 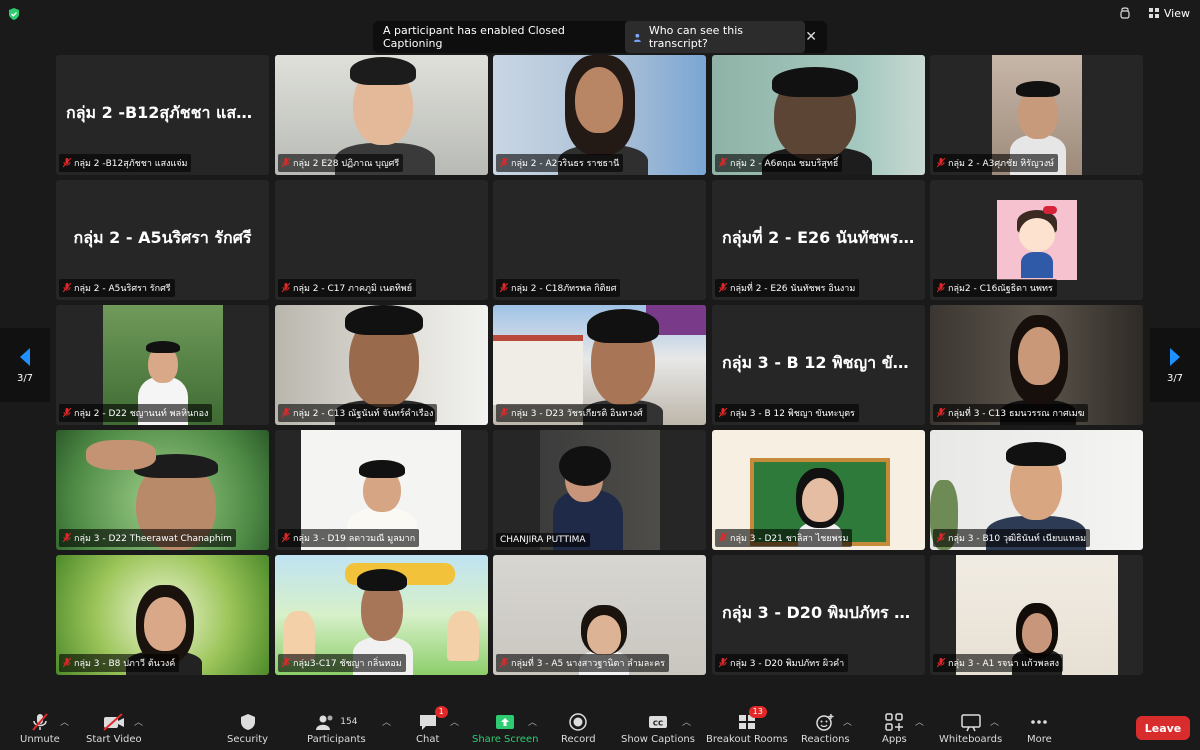 I want to click on page-indicator-right: 3/7, so click(x=1175, y=378).